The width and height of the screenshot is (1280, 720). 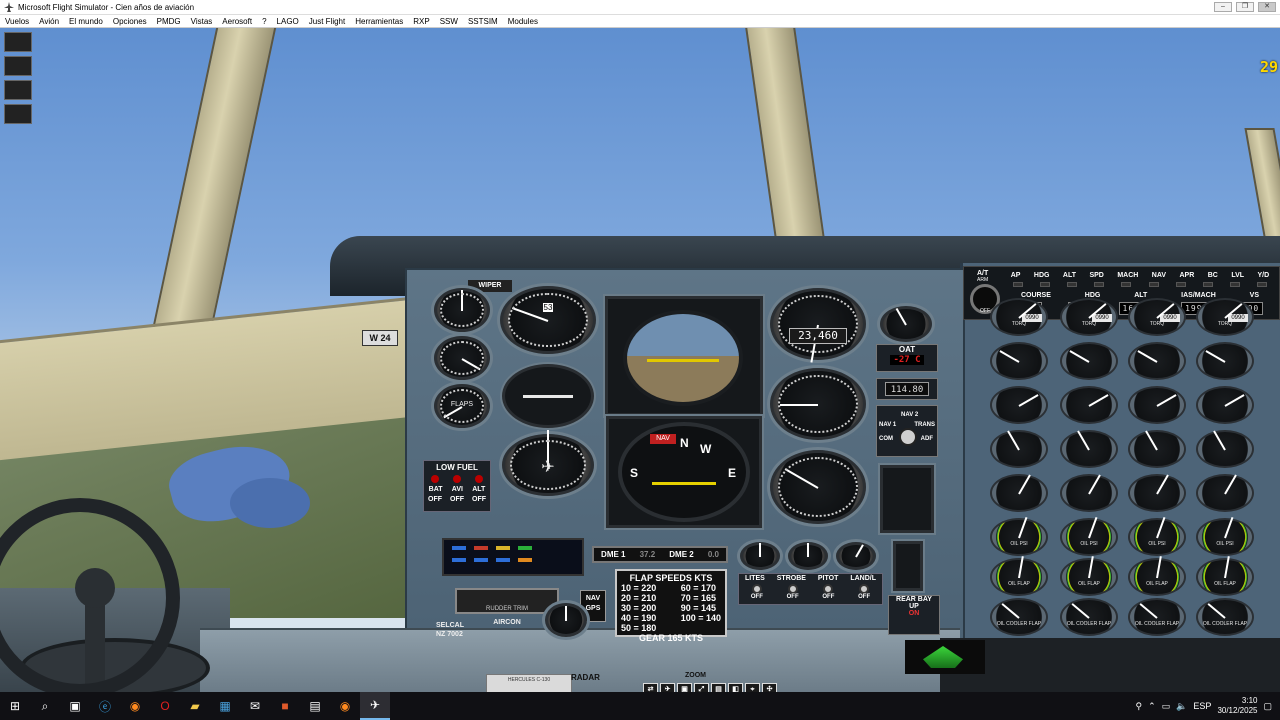 What do you see at coordinates (1213, 275) in the screenshot?
I see `bc-button: BC` at bounding box center [1213, 275].